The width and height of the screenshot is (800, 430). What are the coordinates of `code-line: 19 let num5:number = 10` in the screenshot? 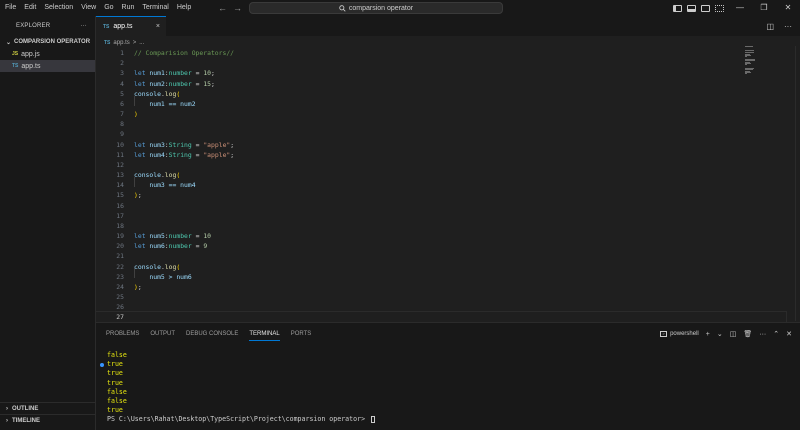 It's located at (441, 236).